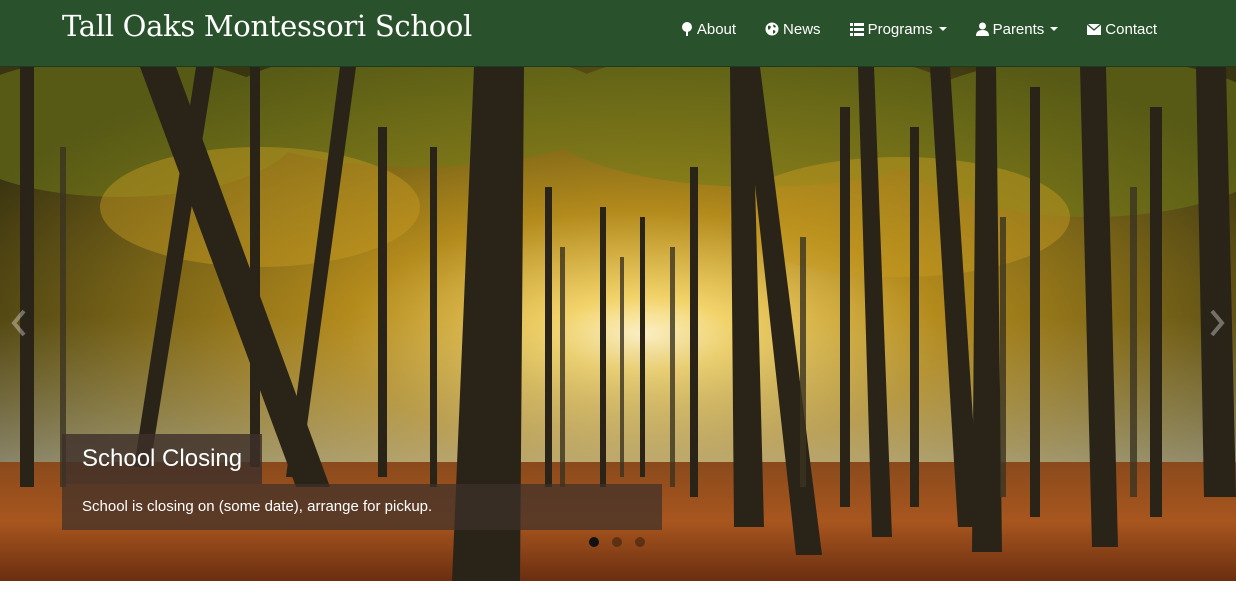 The image size is (1236, 591). Describe the element at coordinates (802, 29) in the screenshot. I see `nav-news-label: News` at that location.